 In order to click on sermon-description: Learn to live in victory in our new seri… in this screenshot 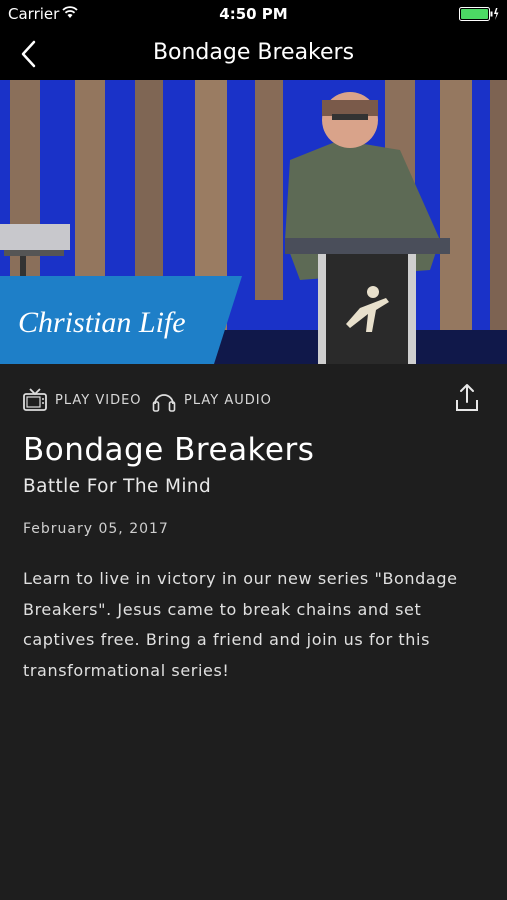, I will do `click(240, 624)`.